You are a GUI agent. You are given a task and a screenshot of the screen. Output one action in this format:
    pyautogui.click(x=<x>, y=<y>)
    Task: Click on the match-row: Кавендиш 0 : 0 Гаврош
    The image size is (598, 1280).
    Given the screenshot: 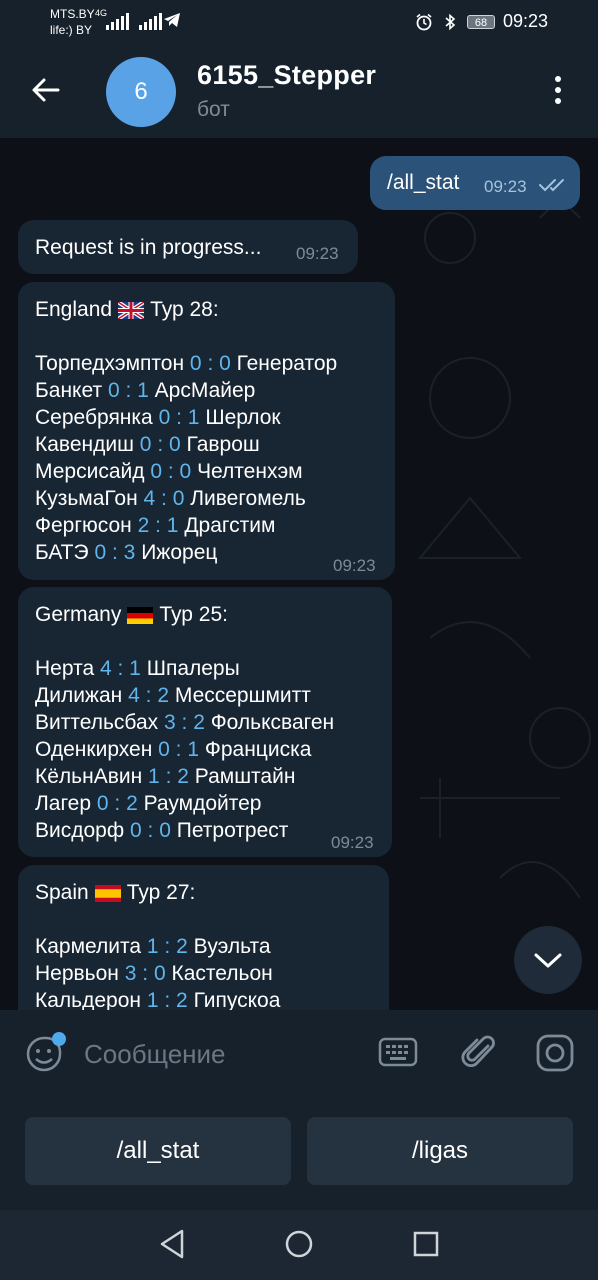 What is the action you would take?
    pyautogui.click(x=186, y=444)
    